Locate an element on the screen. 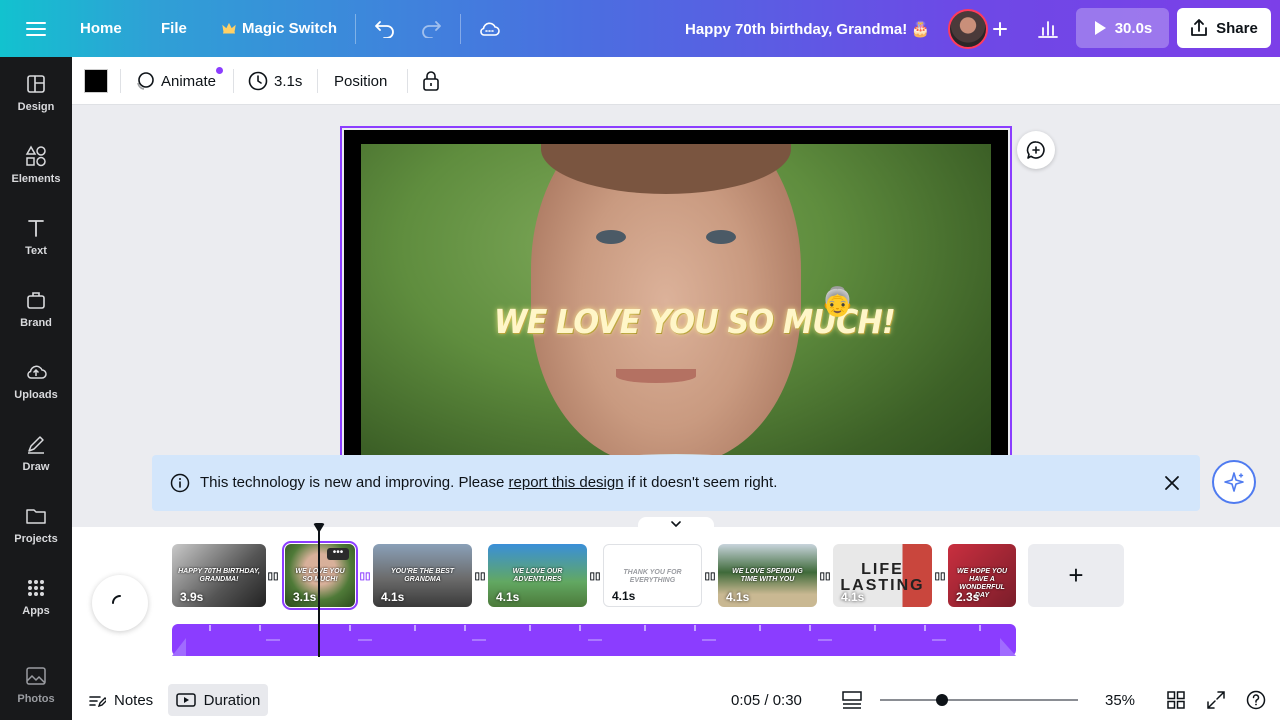 The height and width of the screenshot is (720, 1280). sidebar-item-uploads: Uploads is located at coordinates (36, 381).